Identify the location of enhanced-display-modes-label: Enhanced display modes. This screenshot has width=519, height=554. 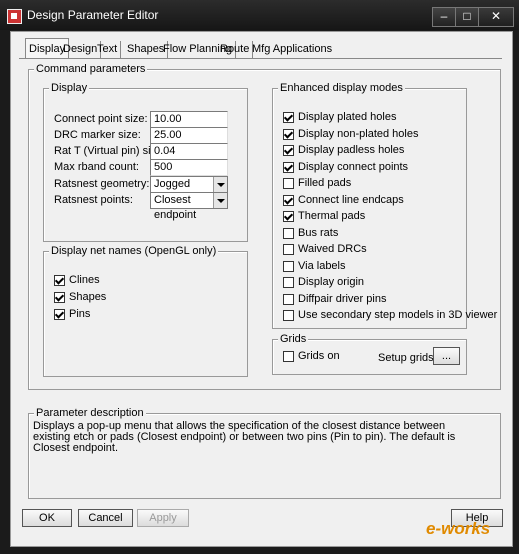
(341, 88).